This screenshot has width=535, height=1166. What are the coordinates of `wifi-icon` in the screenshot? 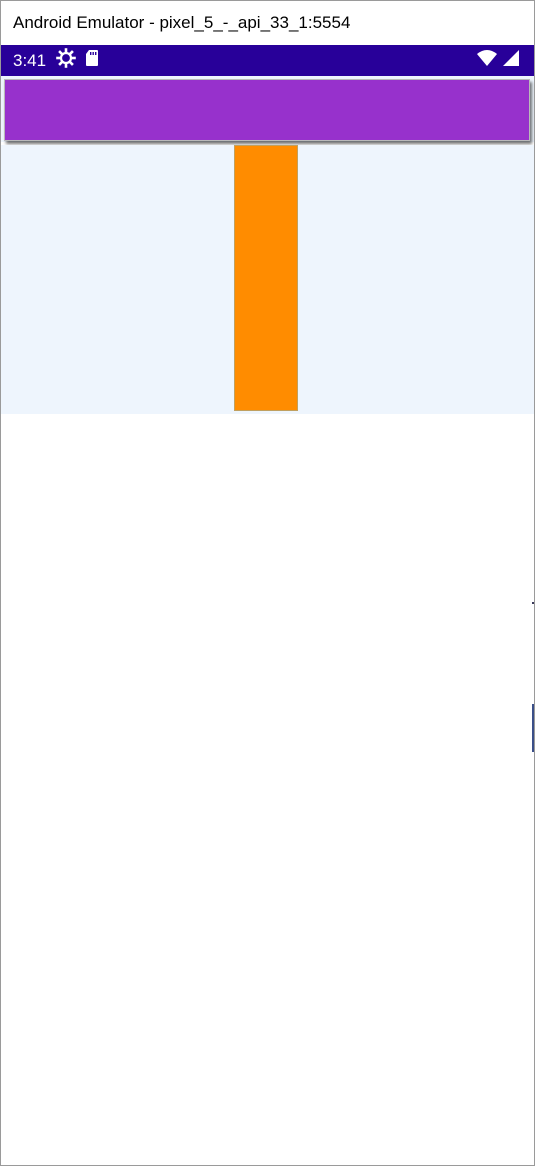 It's located at (487, 60).